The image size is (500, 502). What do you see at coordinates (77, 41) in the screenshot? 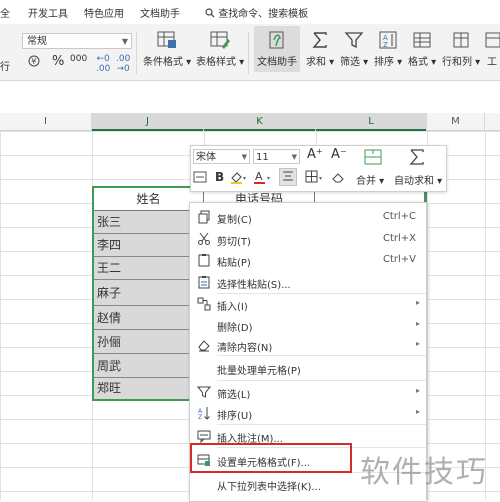
I see `number-format-select: 常规 ▼` at bounding box center [77, 41].